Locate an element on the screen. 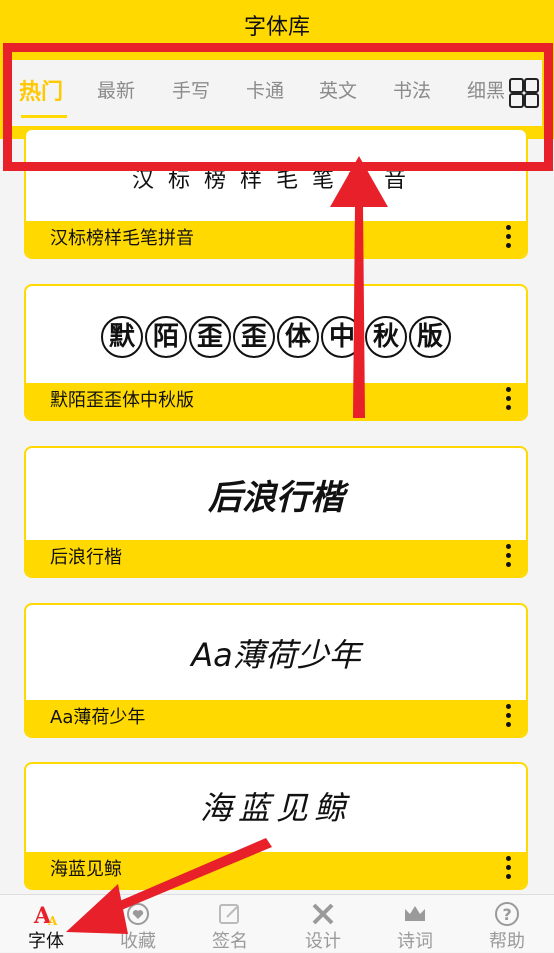 Image resolution: width=554 pixels, height=953 pixels. font-name: 海蓝见鲸 is located at coordinates (276, 870).